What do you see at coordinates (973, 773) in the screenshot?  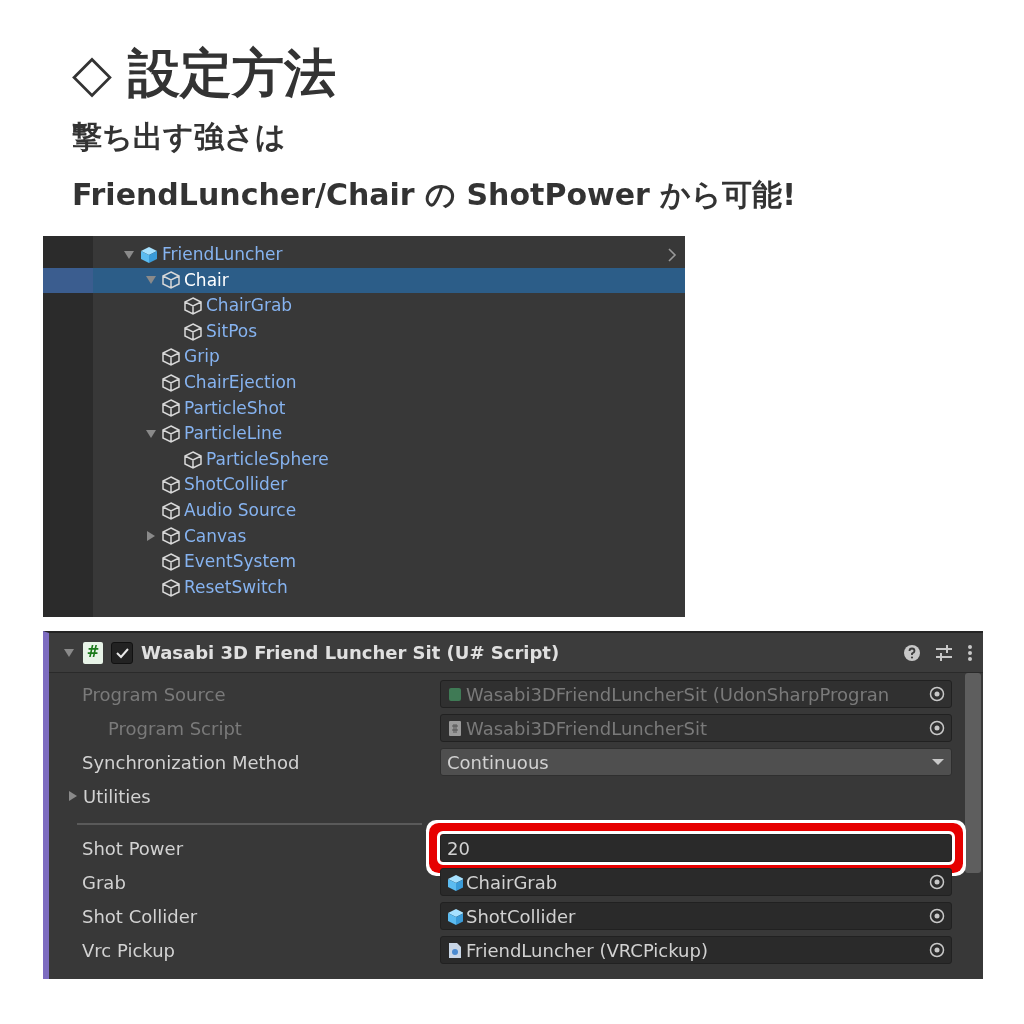 I see `scrollbar` at bounding box center [973, 773].